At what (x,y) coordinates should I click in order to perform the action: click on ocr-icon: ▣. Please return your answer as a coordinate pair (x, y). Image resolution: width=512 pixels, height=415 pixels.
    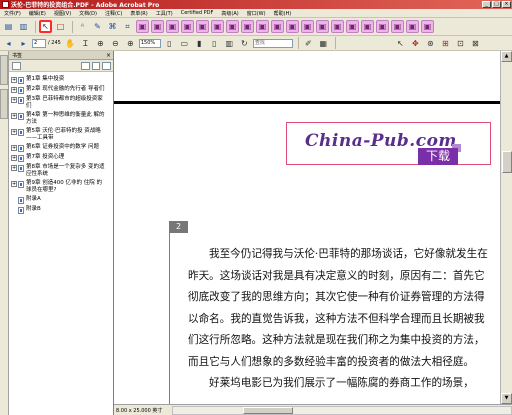
    Looking at the image, I should click on (322, 26).